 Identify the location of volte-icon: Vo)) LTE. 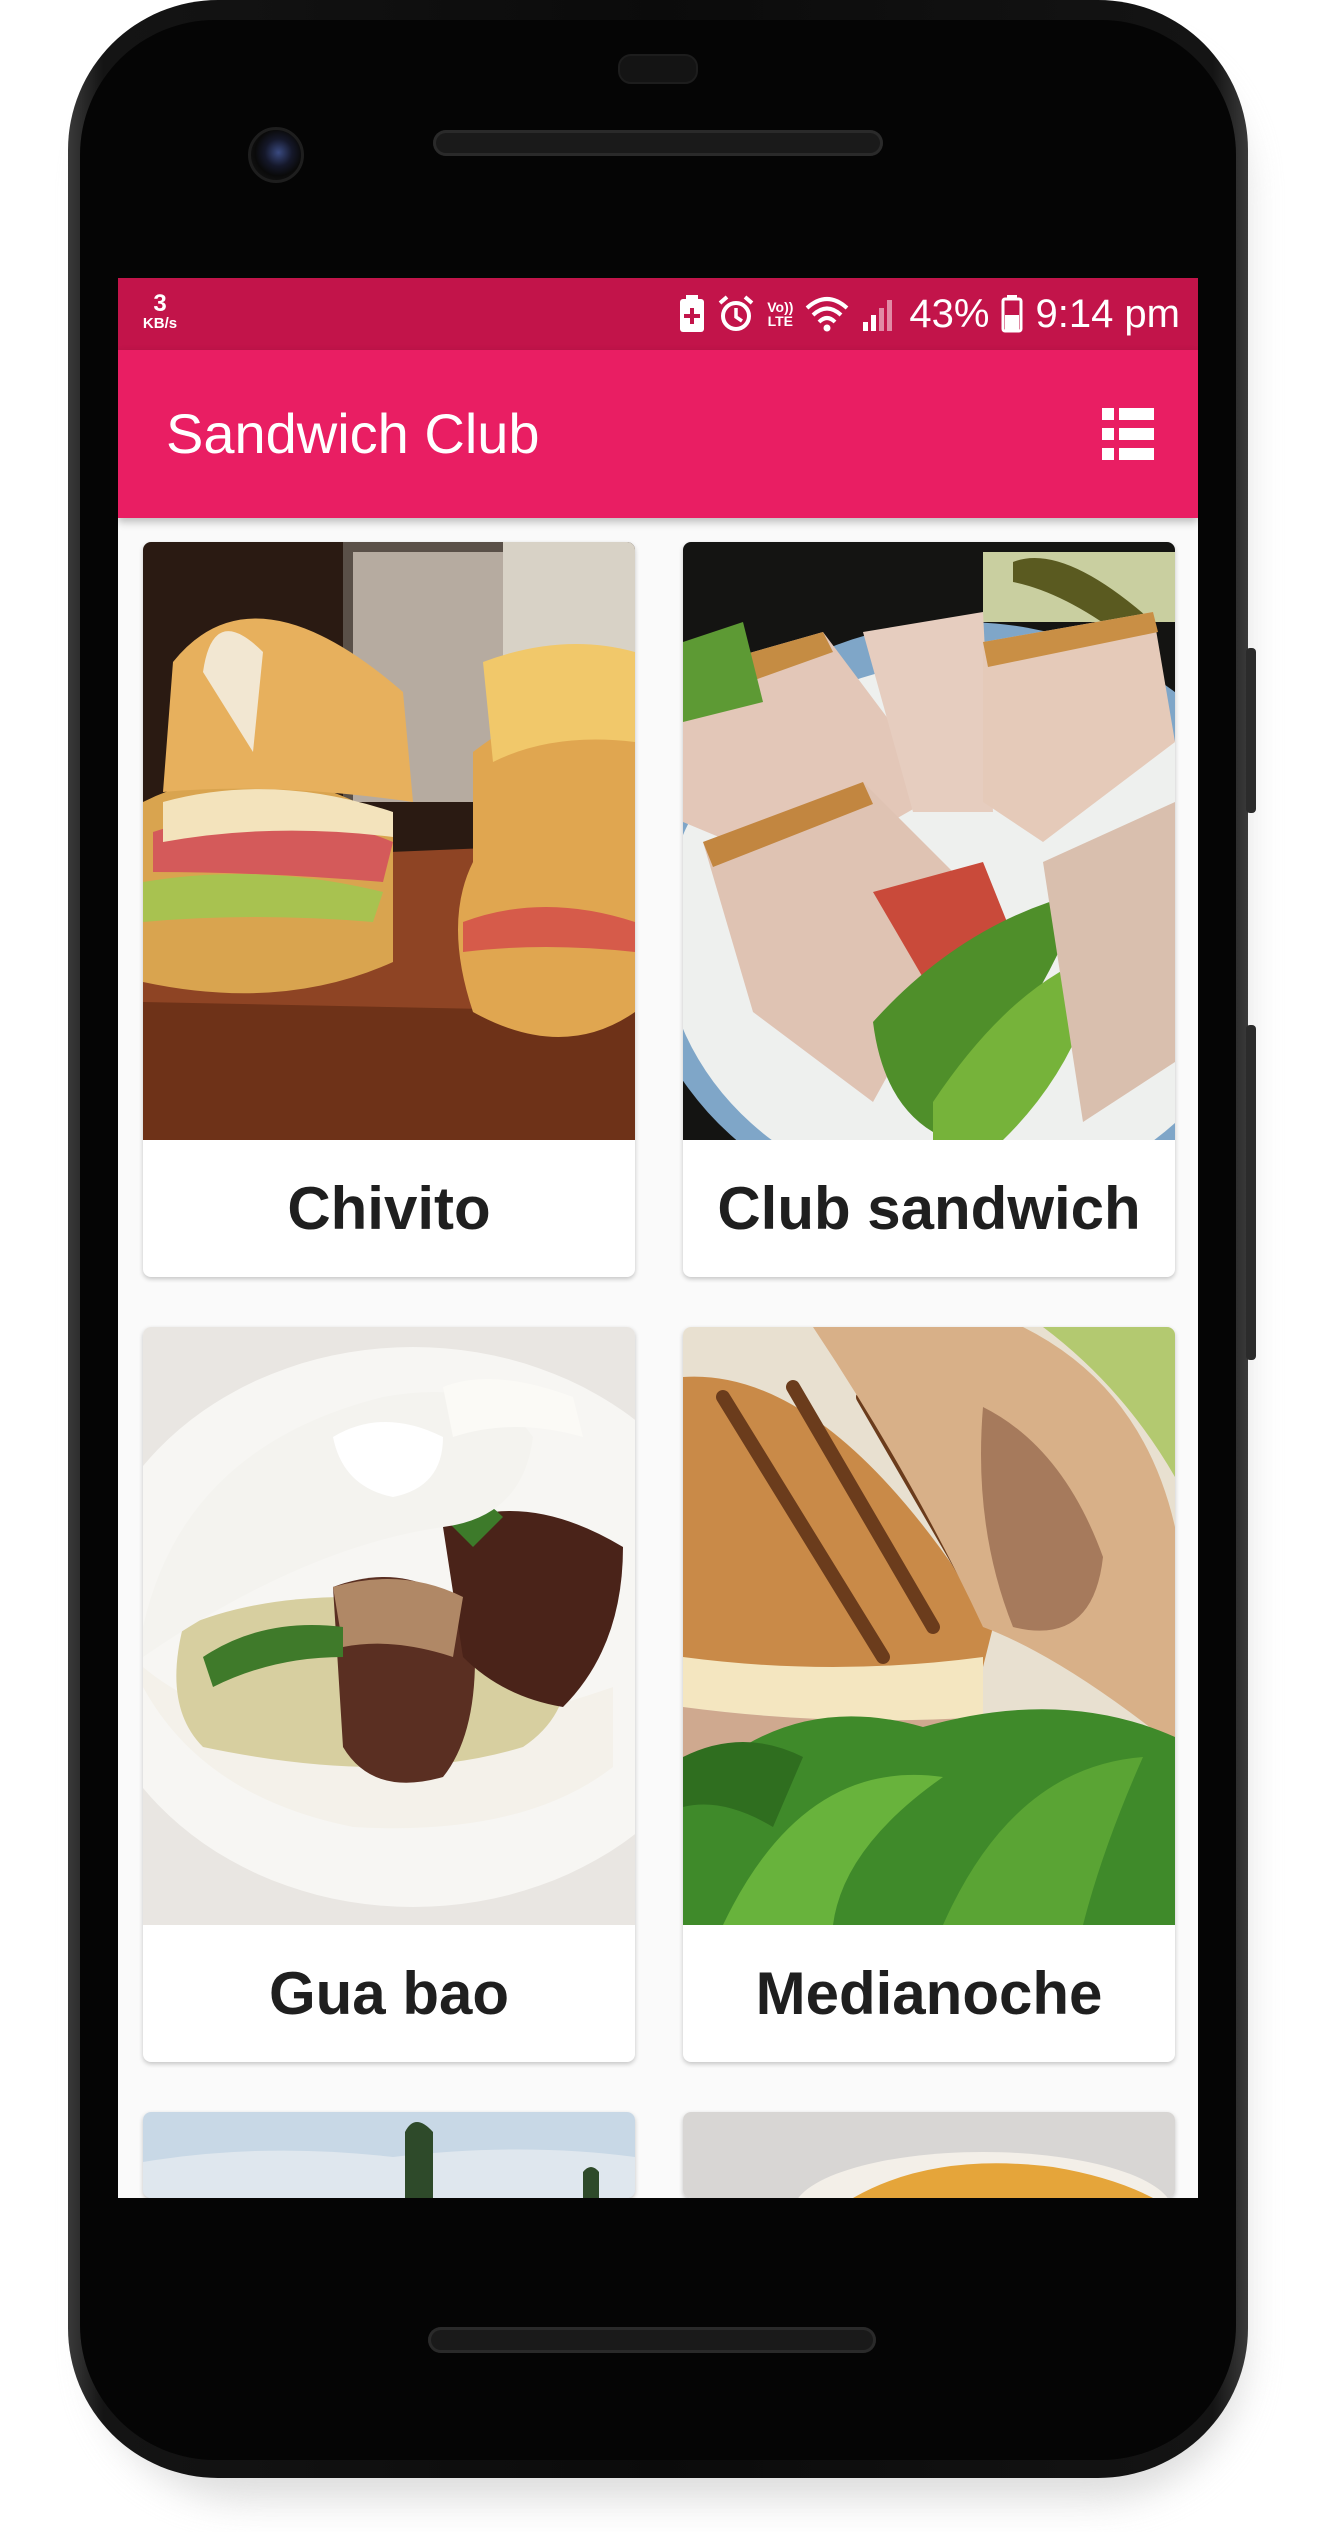
(780, 314).